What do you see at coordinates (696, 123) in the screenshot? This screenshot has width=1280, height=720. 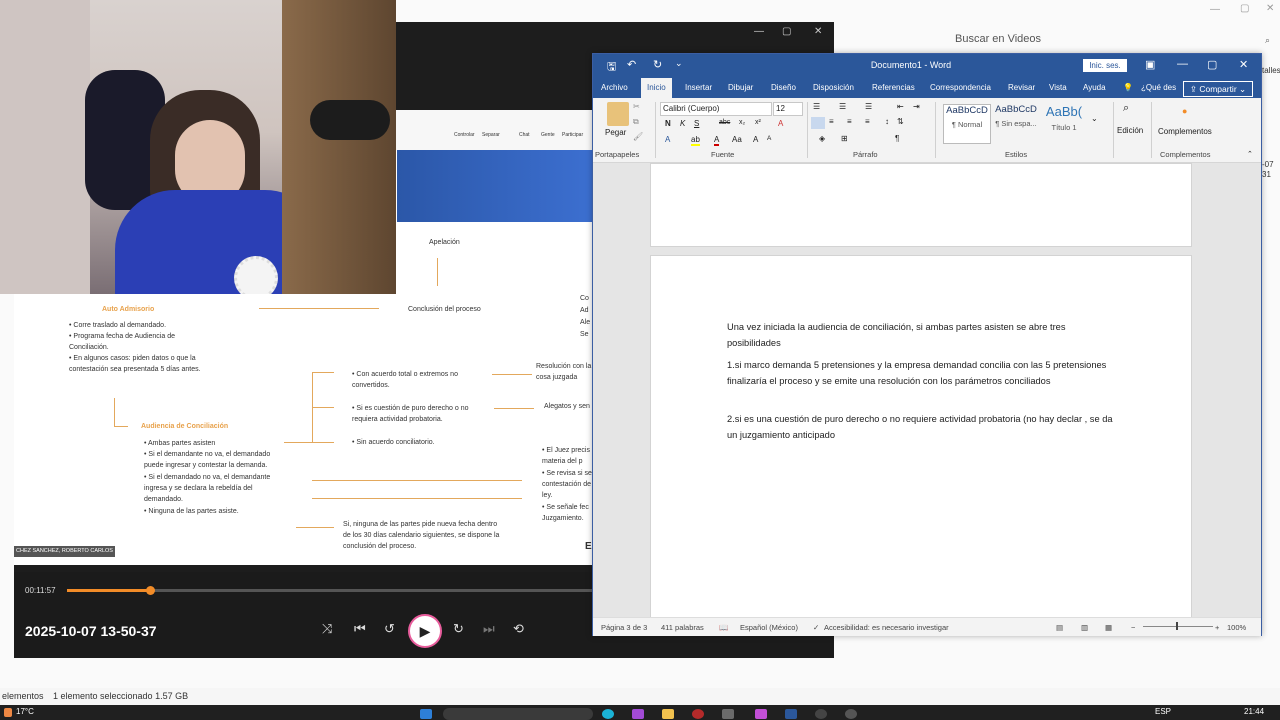 I see `underline-icon: S` at bounding box center [696, 123].